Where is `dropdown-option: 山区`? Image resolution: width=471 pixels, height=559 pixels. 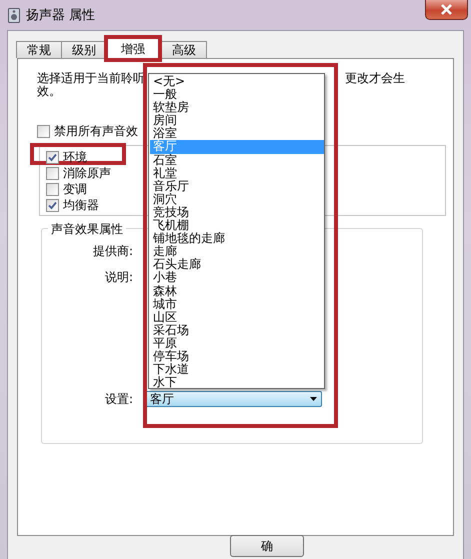 dropdown-option: 山区 is located at coordinates (237, 317).